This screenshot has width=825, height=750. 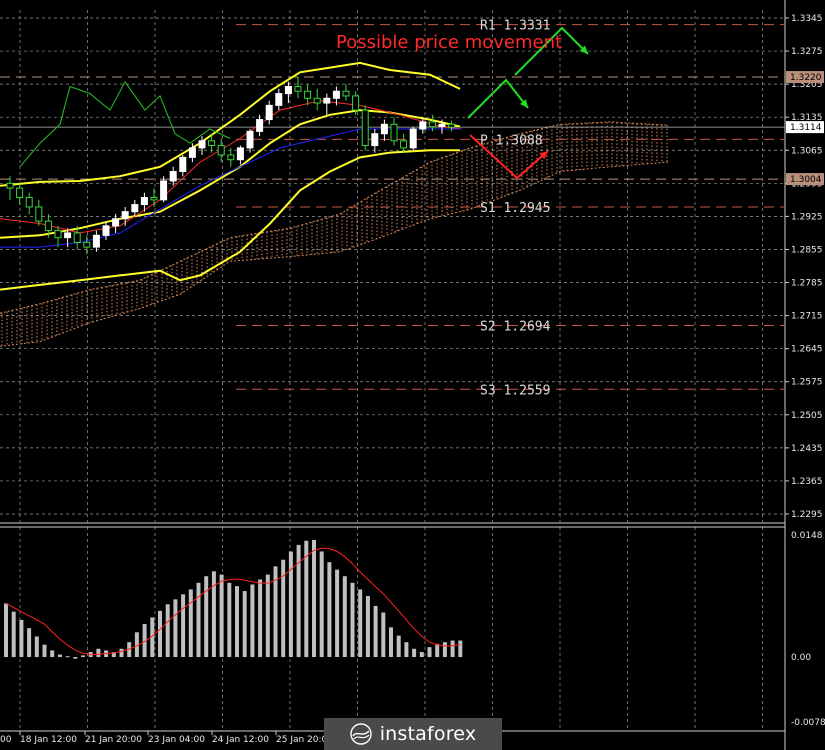 I want to click on time-tick-label: 21 Jan 20:00, so click(x=113, y=740).